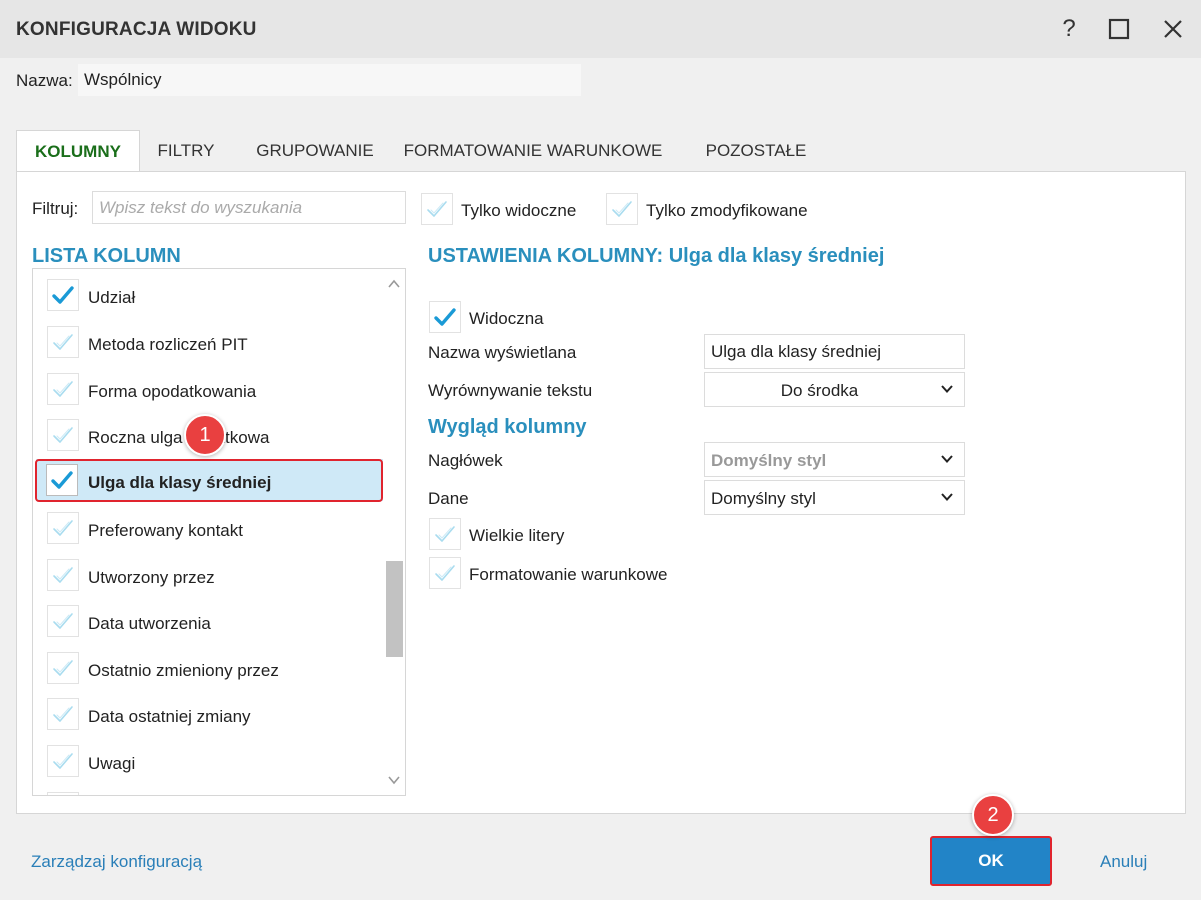 Image resolution: width=1201 pixels, height=900 pixels. I want to click on header-style-label: Nagłówek, so click(465, 460).